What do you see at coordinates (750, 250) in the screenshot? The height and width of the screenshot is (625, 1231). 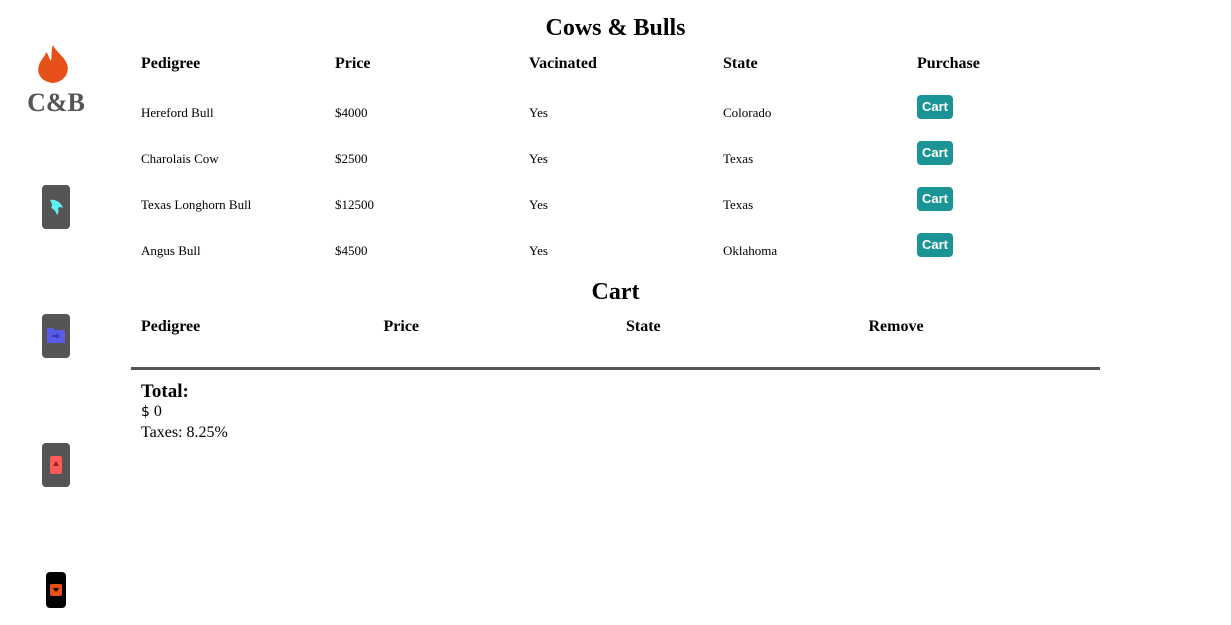 I see `cell-state: Oklahoma` at bounding box center [750, 250].